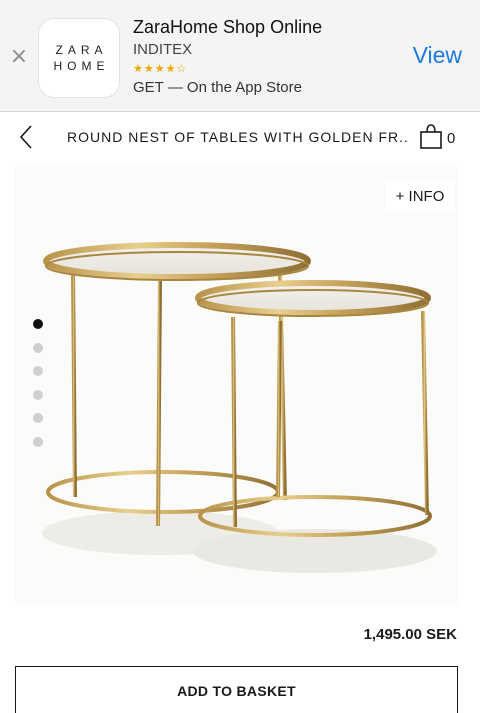 The height and width of the screenshot is (713, 480). What do you see at coordinates (420, 196) in the screenshot?
I see `info-button: + INFO` at bounding box center [420, 196].